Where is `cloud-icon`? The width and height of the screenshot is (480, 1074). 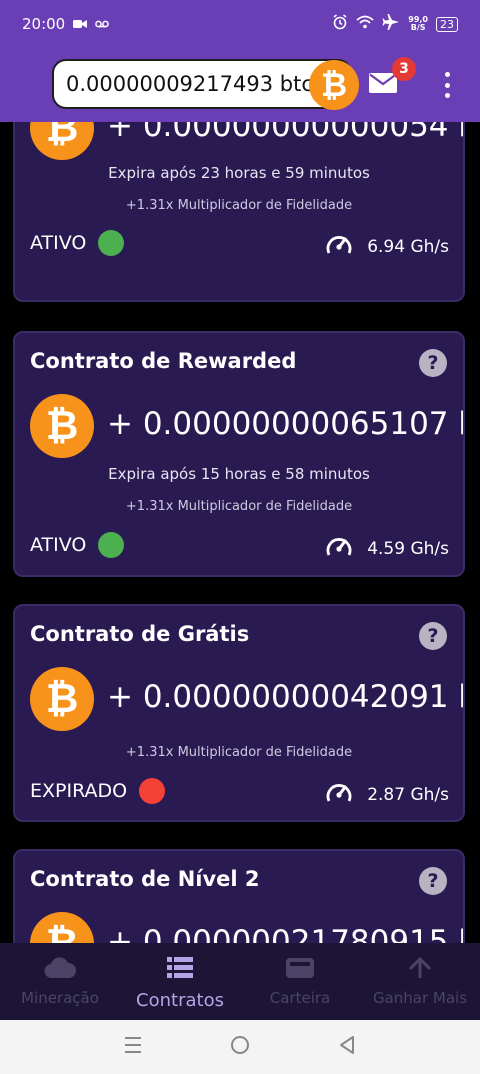 cloud-icon is located at coordinates (60, 973).